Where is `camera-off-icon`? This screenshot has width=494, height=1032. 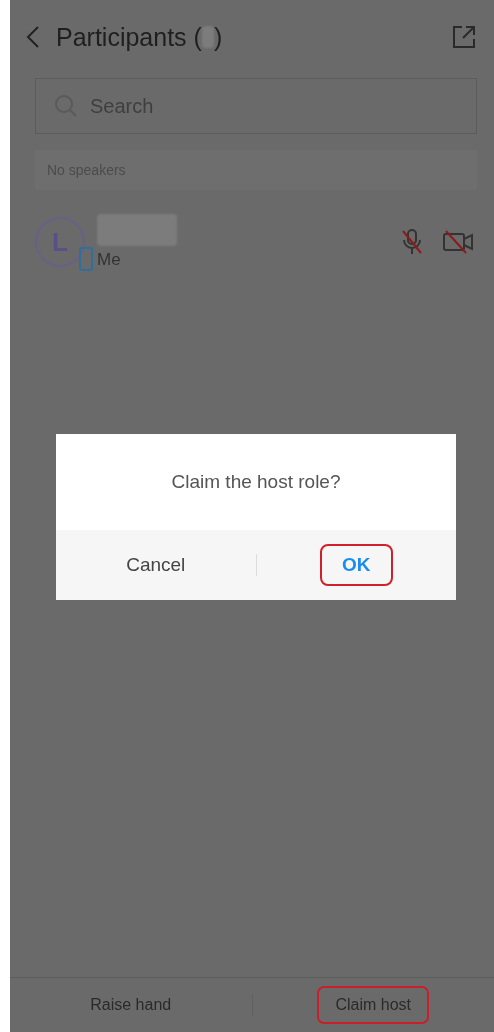 camera-off-icon is located at coordinates (458, 242).